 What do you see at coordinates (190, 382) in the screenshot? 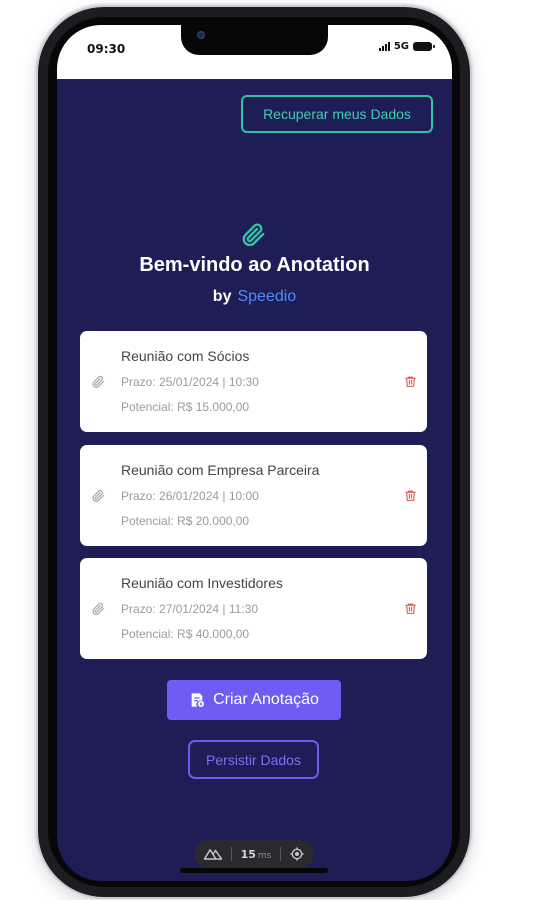
I see `note-deadline: Prazo: 25/01/2024 | 10:30` at bounding box center [190, 382].